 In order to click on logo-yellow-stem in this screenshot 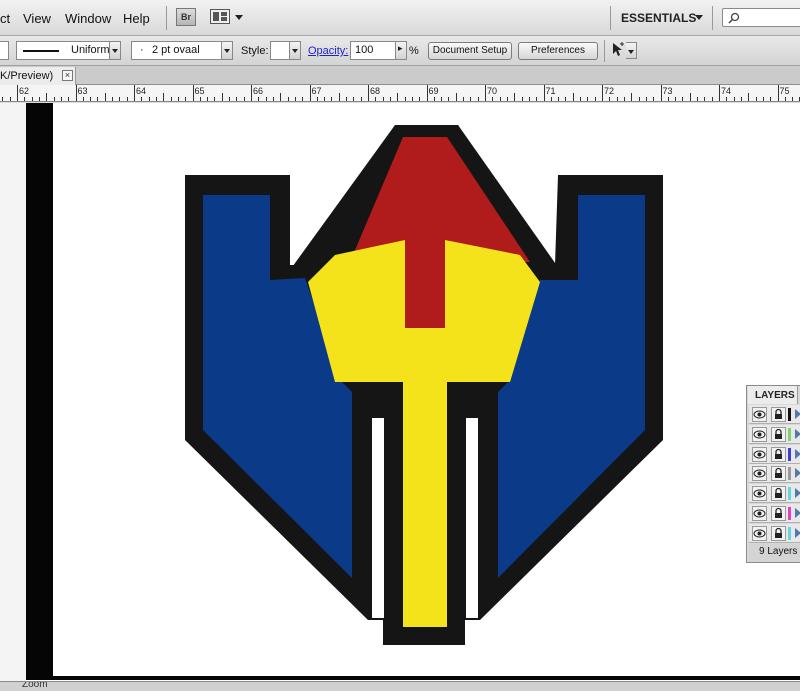, I will do `click(425, 503)`.